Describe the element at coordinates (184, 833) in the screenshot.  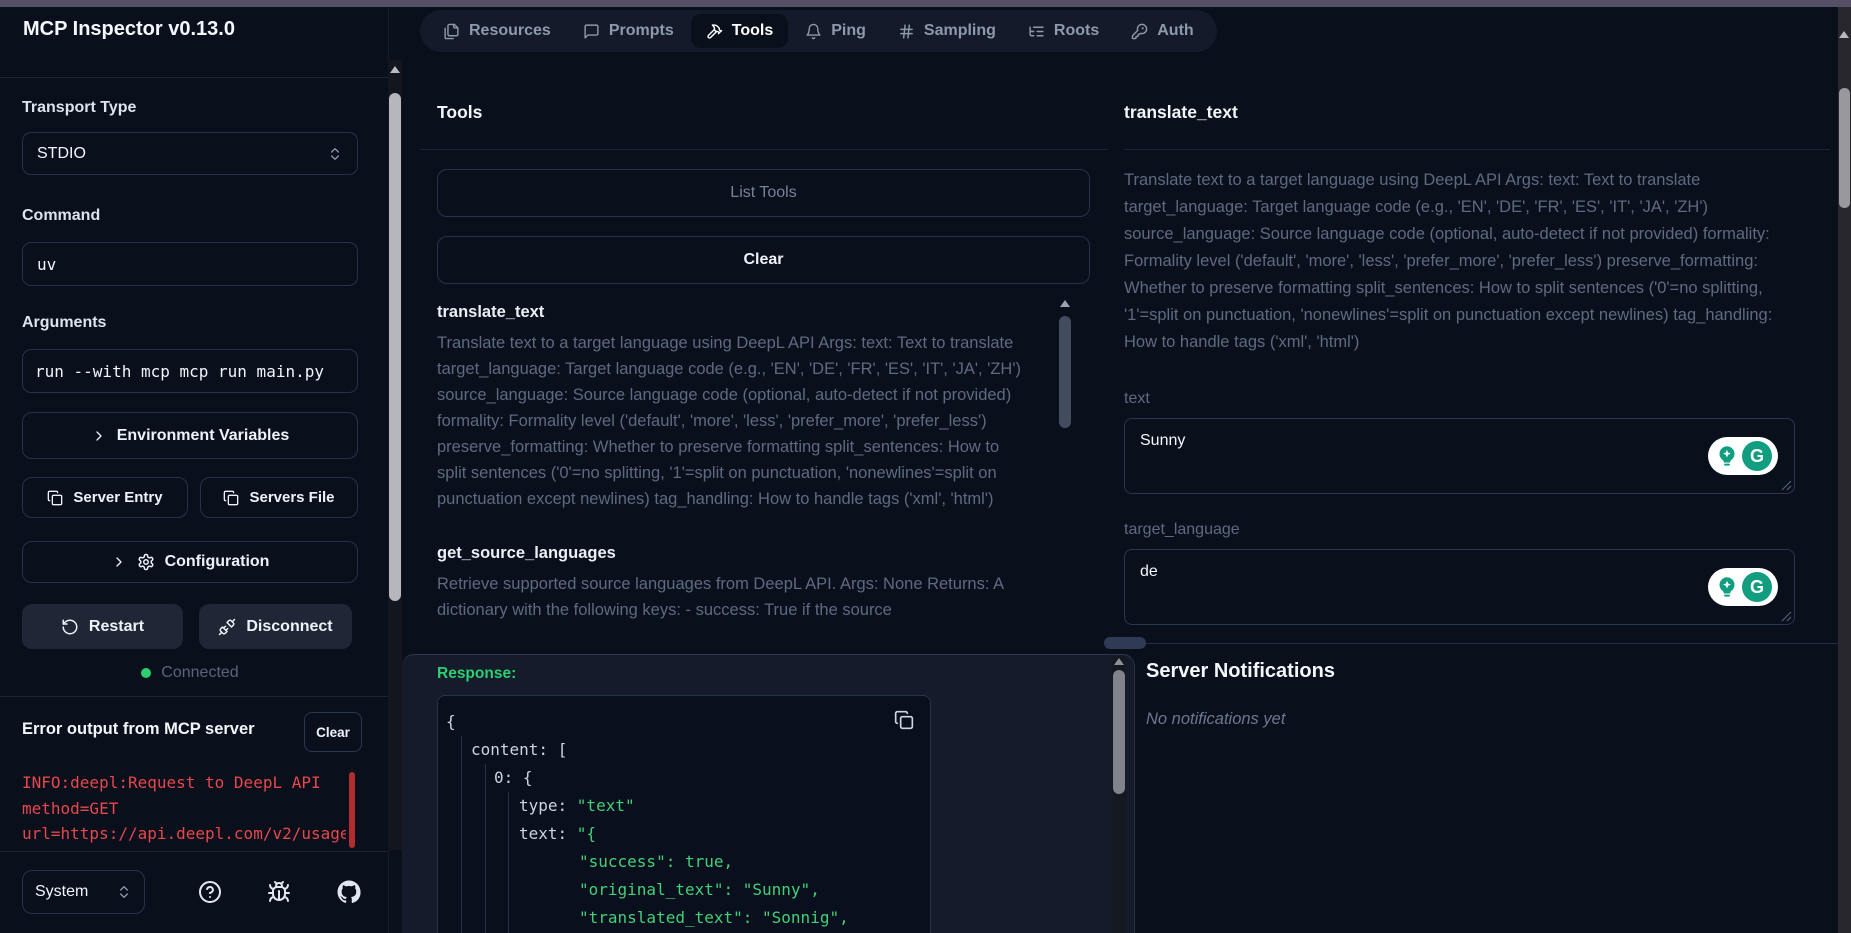
I see `error-line: url=https://api.deepl.com/v2/usage` at that location.